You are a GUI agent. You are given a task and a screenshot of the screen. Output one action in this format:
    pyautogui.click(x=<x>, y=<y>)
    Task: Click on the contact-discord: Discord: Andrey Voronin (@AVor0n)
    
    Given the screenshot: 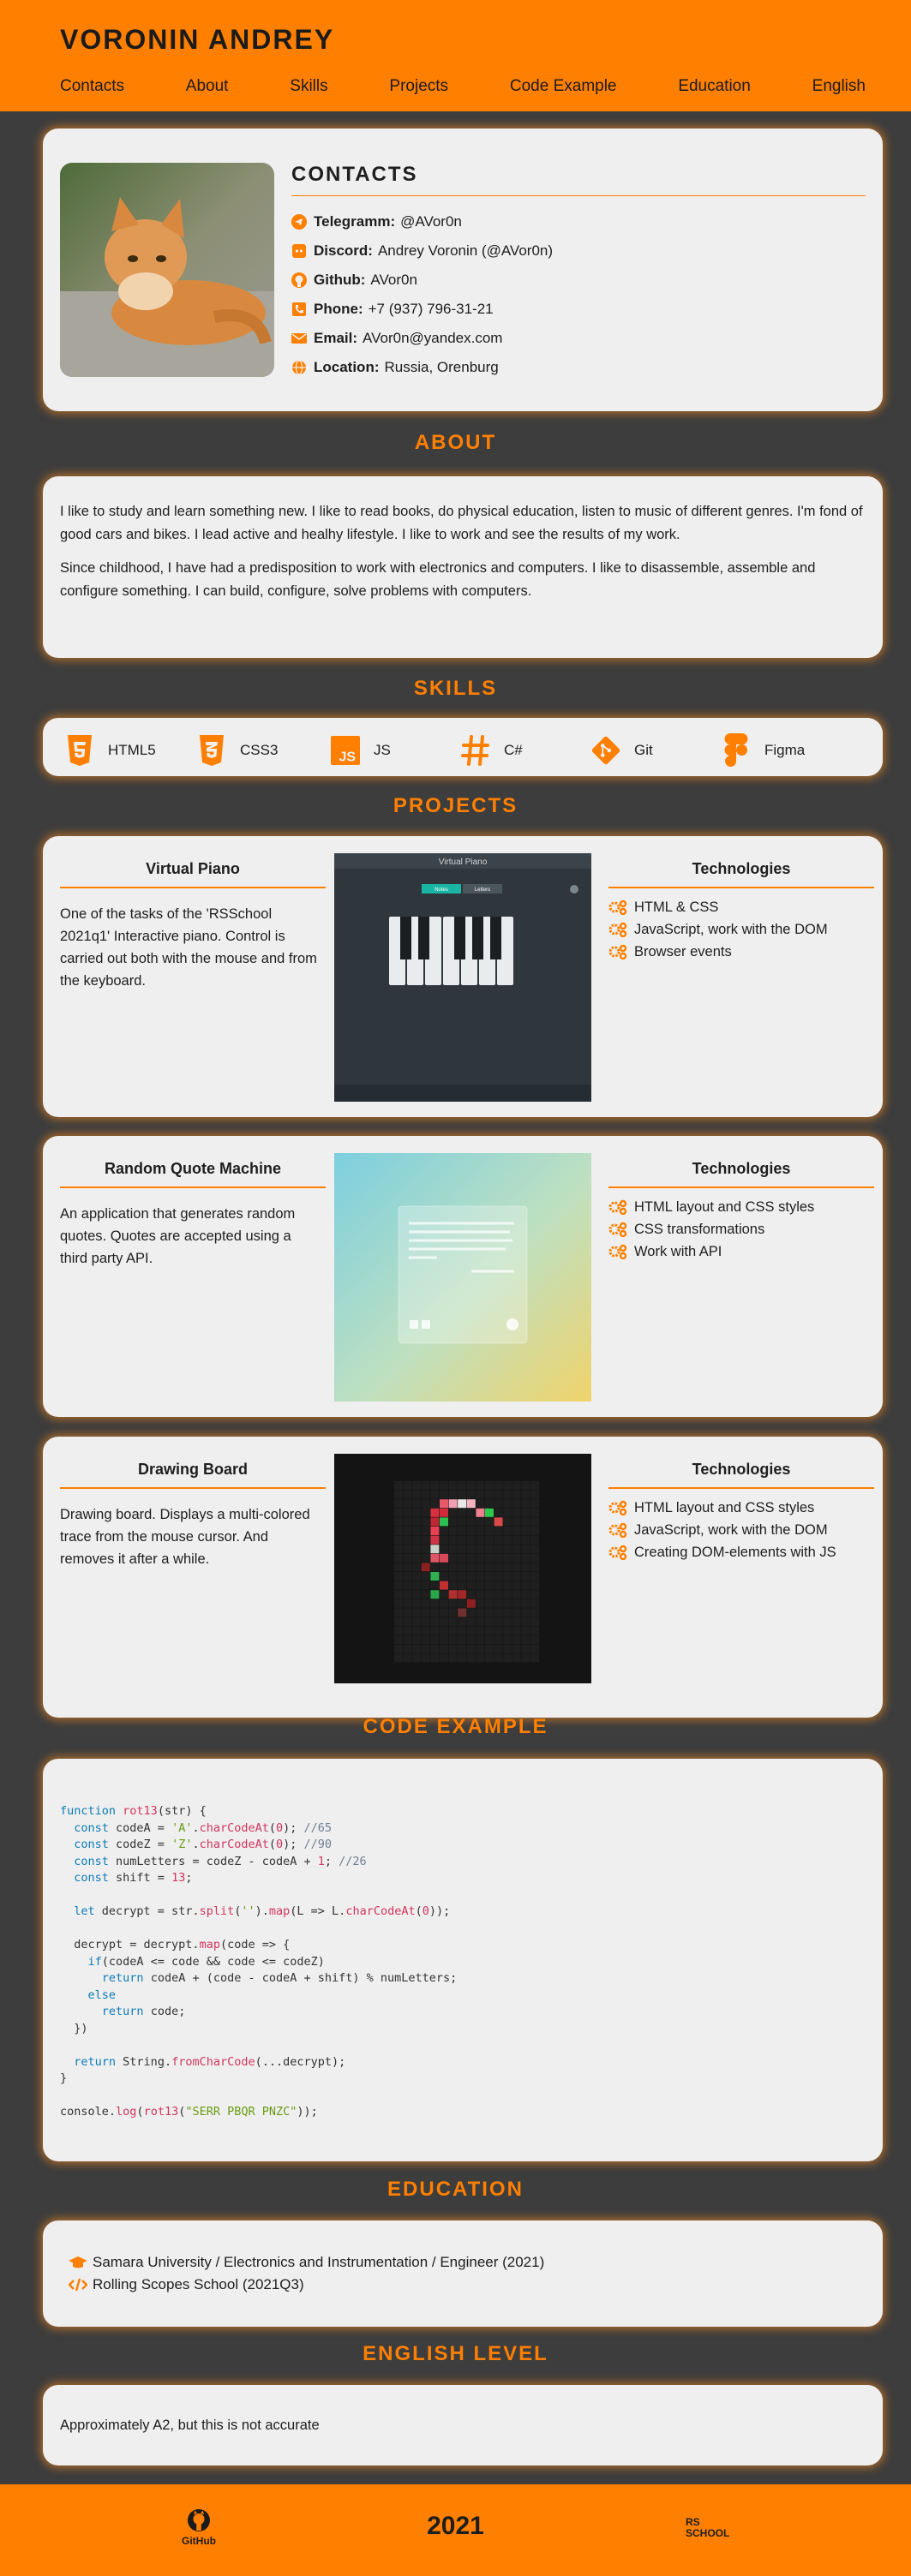 What is the action you would take?
    pyautogui.click(x=422, y=251)
    